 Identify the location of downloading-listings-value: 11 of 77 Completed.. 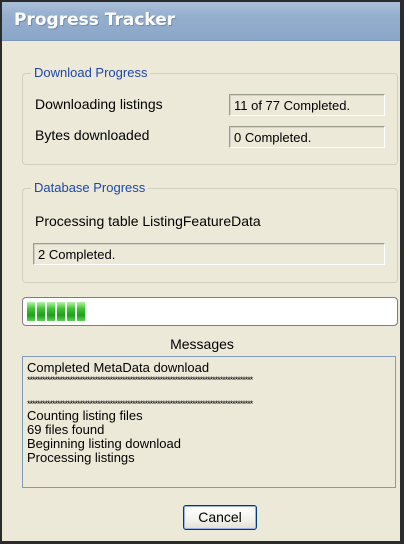
(307, 105).